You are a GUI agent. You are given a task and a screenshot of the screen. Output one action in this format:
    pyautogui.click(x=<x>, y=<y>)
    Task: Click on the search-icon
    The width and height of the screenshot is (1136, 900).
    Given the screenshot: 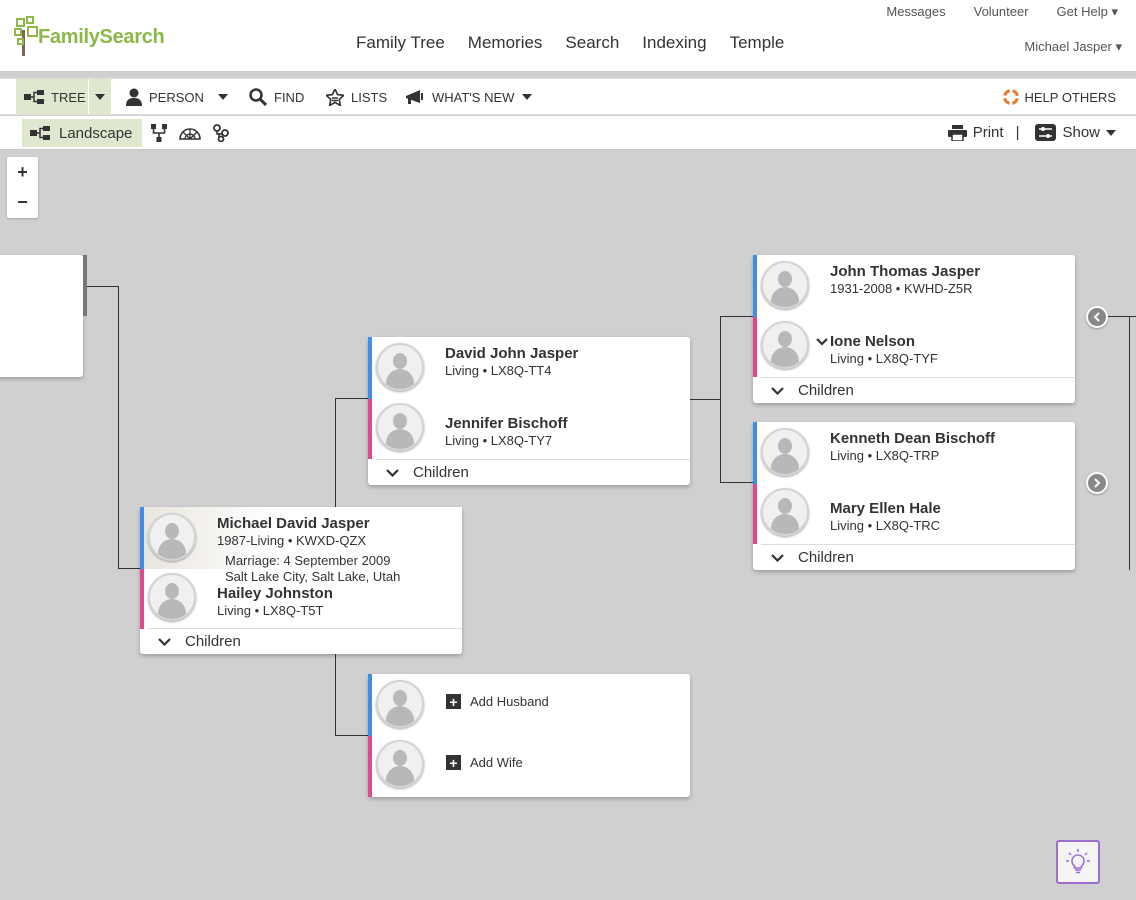 What is the action you would take?
    pyautogui.click(x=258, y=97)
    